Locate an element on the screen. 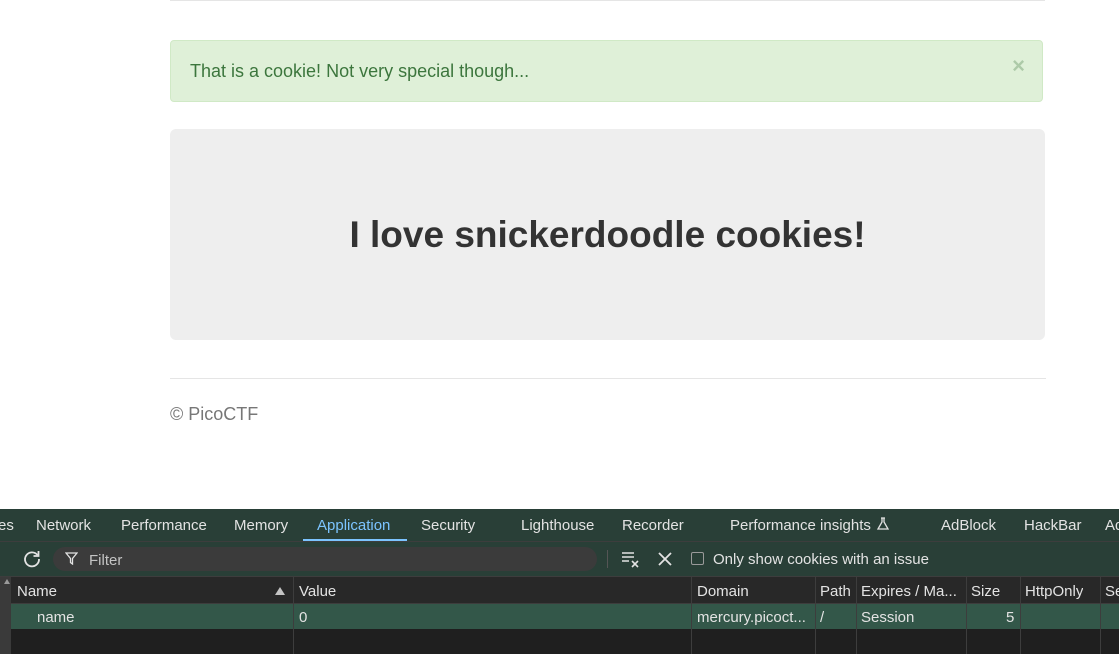 The width and height of the screenshot is (1119, 654). tab-memory: Memory is located at coordinates (261, 525).